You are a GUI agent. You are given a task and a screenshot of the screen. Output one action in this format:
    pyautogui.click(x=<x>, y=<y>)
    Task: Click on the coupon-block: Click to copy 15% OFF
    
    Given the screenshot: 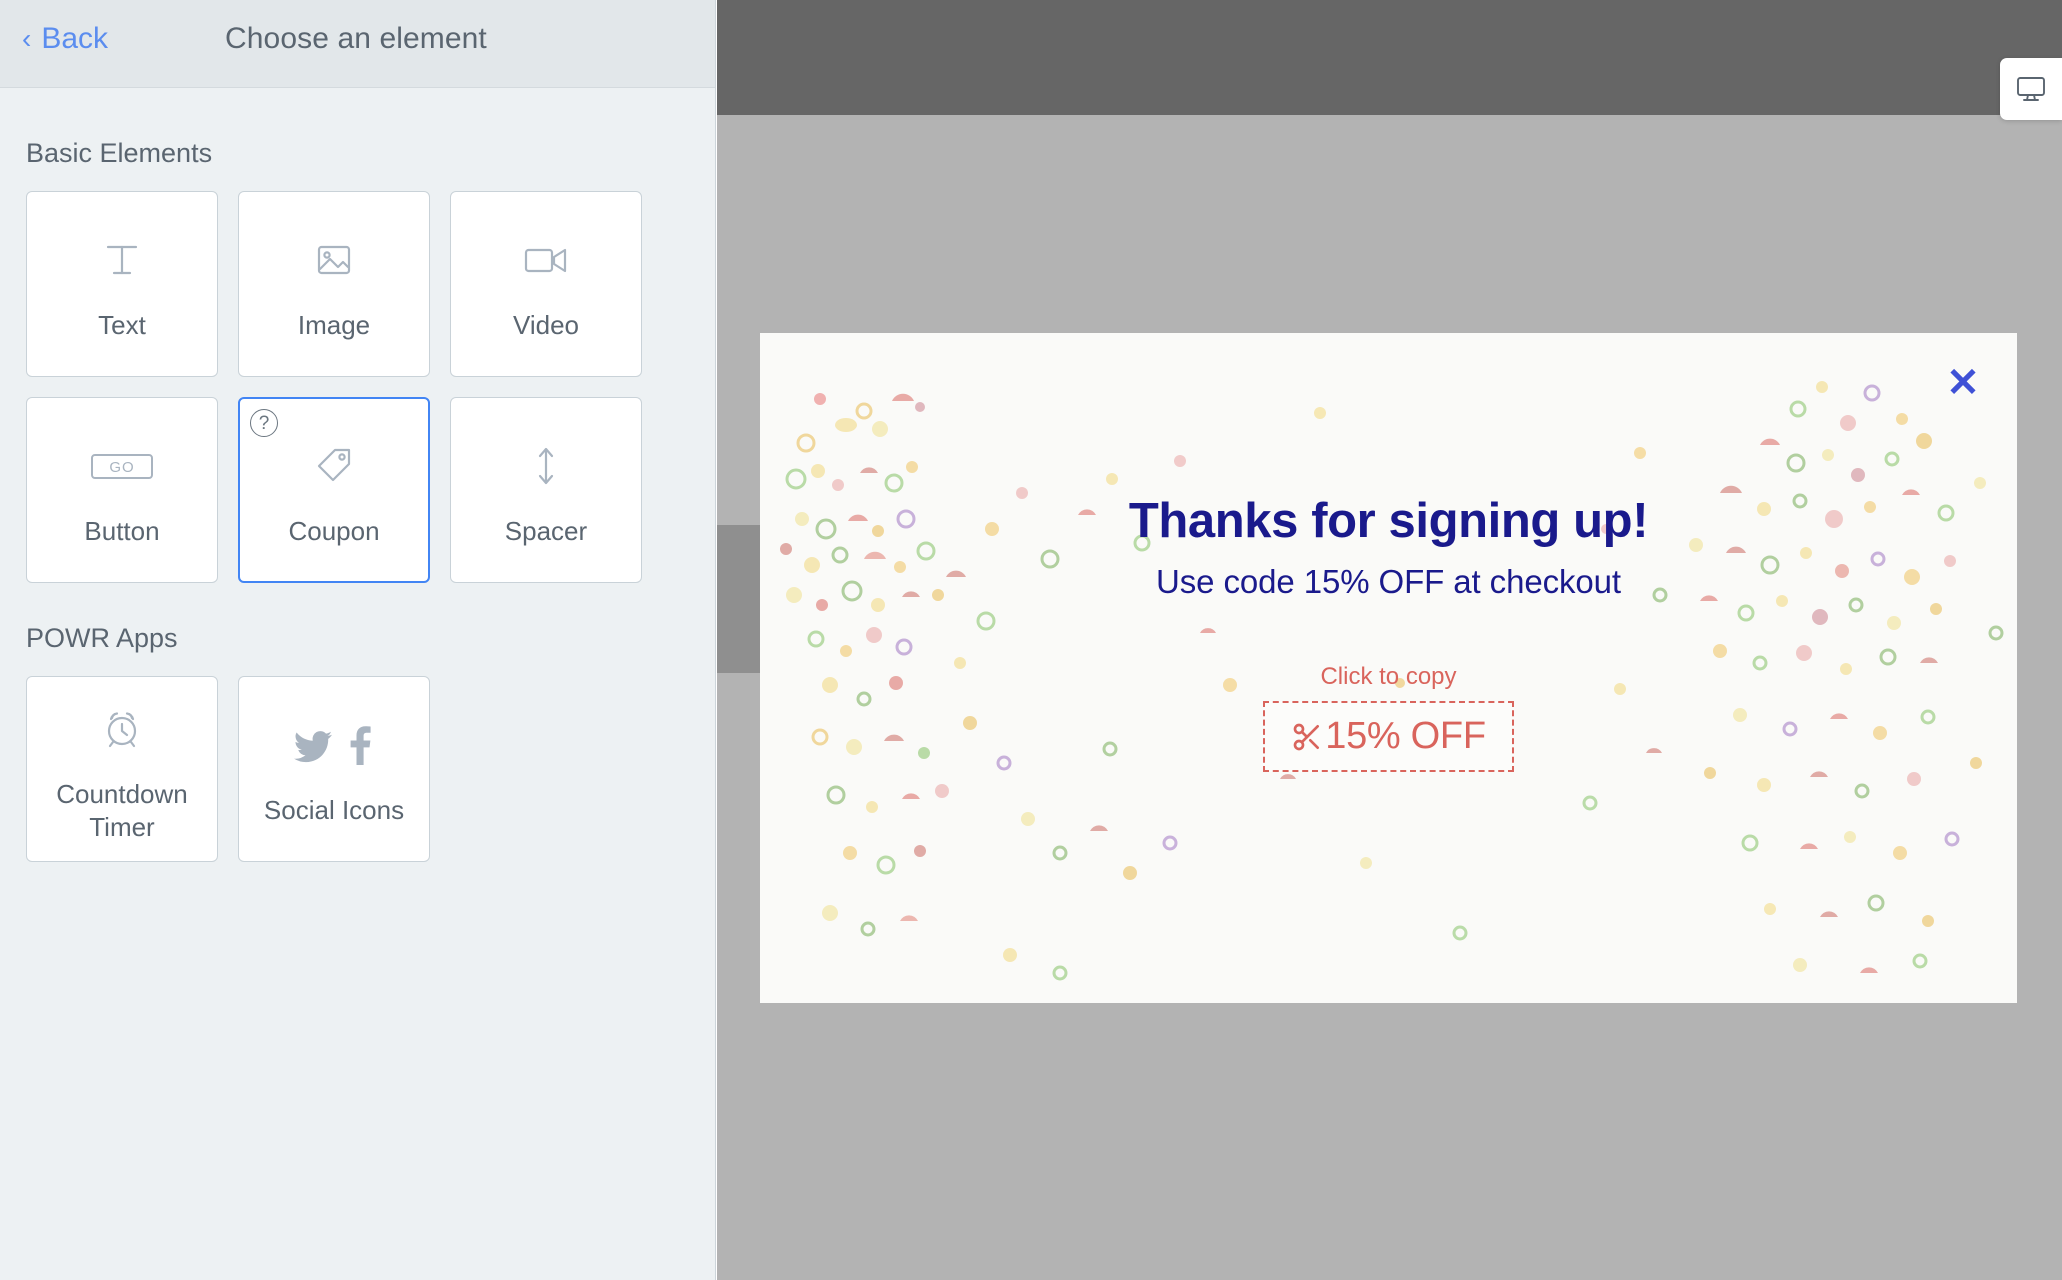 What is the action you would take?
    pyautogui.click(x=1388, y=717)
    